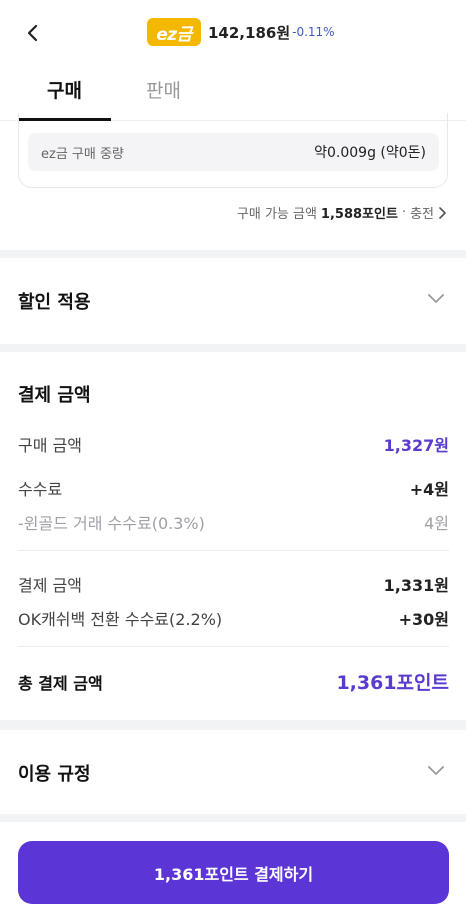  Describe the element at coordinates (249, 32) in the screenshot. I see `gold-price-value: 142,186원` at that location.